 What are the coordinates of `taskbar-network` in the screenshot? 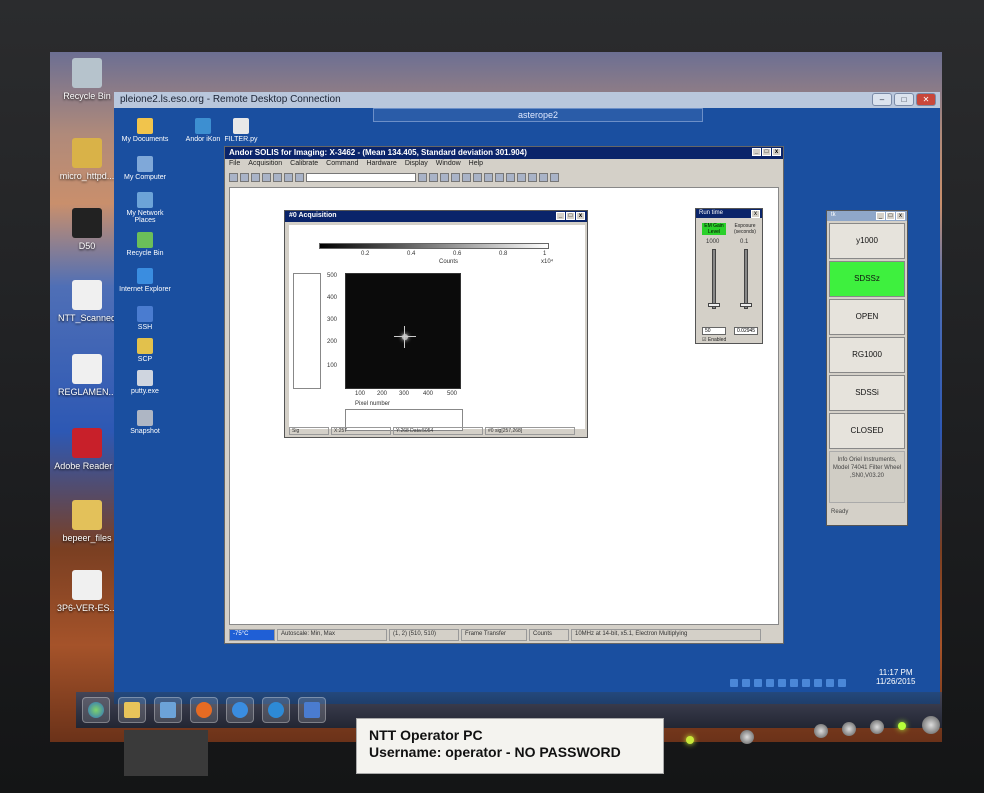 It's located at (168, 710).